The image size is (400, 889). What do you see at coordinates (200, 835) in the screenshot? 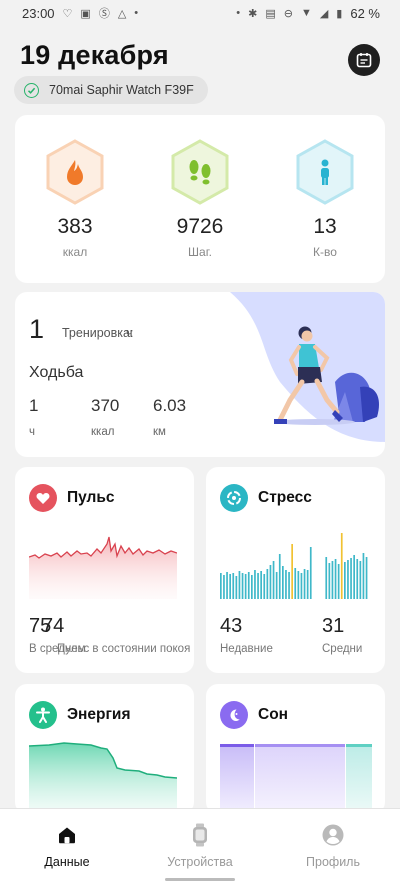
I see `watch-icon` at bounding box center [200, 835].